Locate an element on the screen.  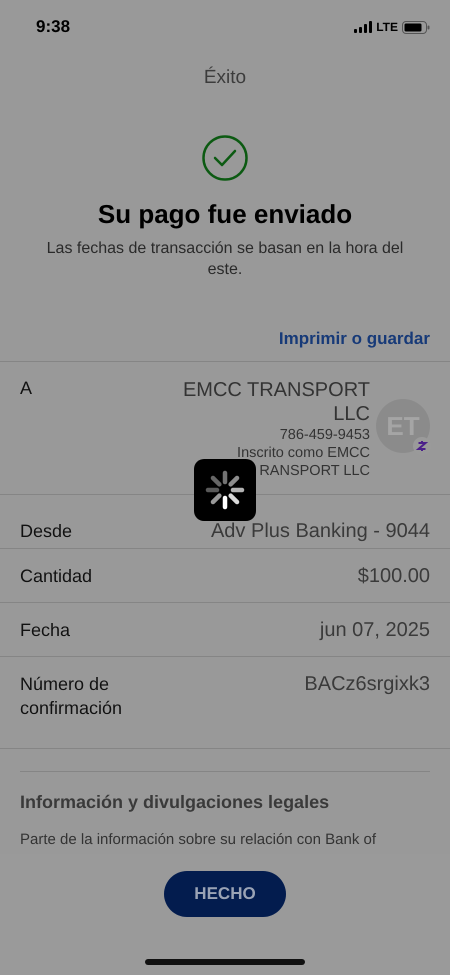
detail-value: BACz6srgixk3 is located at coordinates (367, 684).